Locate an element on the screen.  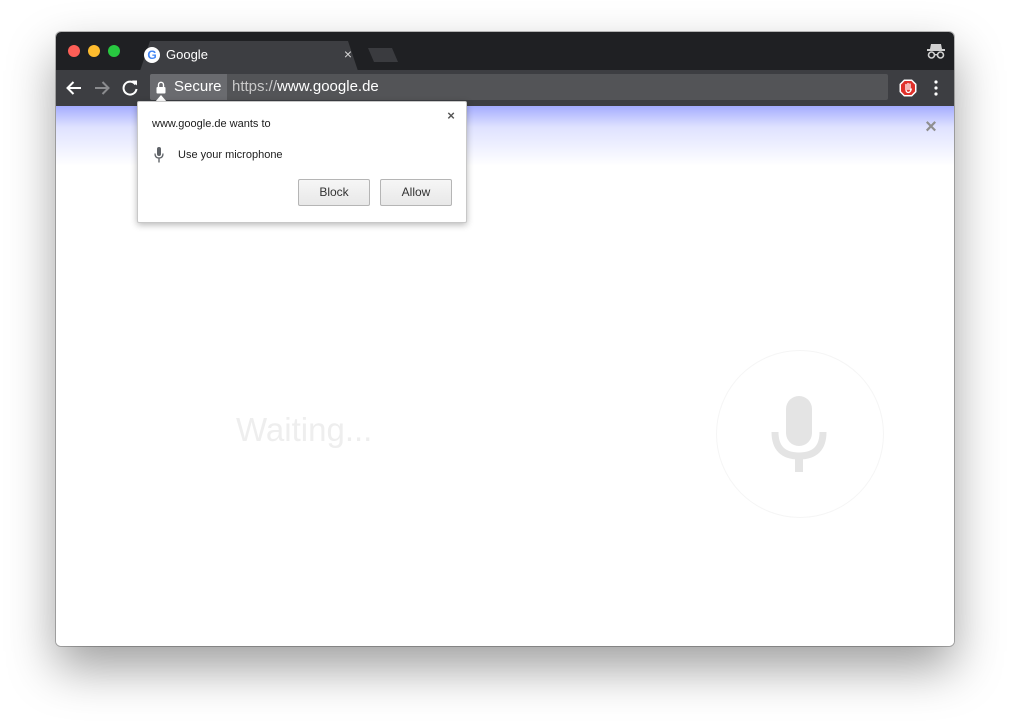
voice-search-close-button: × is located at coordinates (931, 127).